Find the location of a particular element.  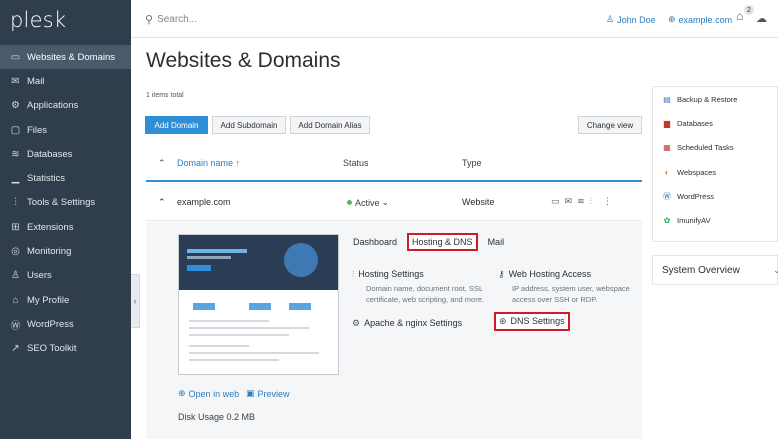

gear-icon: ⚙ is located at coordinates (356, 323).